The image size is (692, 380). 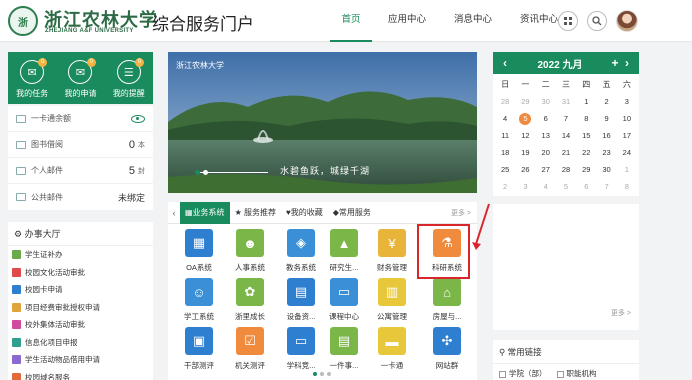 I want to click on link-item-colleges: 学院（部）, so click(x=523, y=373).